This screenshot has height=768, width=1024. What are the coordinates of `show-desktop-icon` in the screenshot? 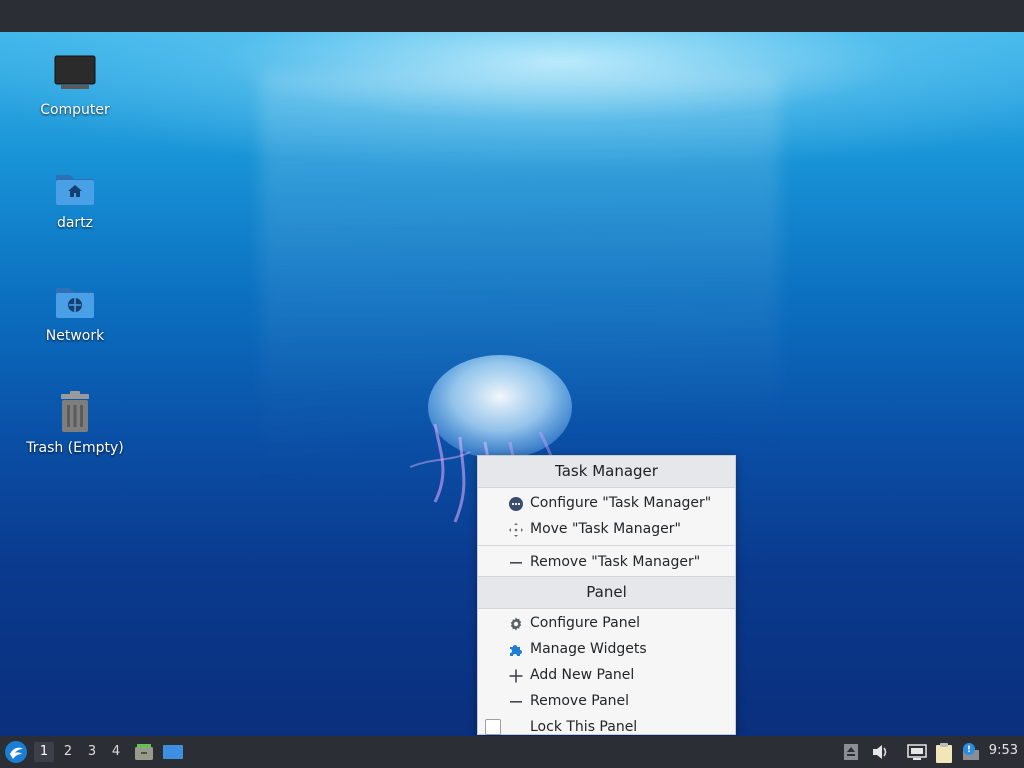 It's located at (172, 752).